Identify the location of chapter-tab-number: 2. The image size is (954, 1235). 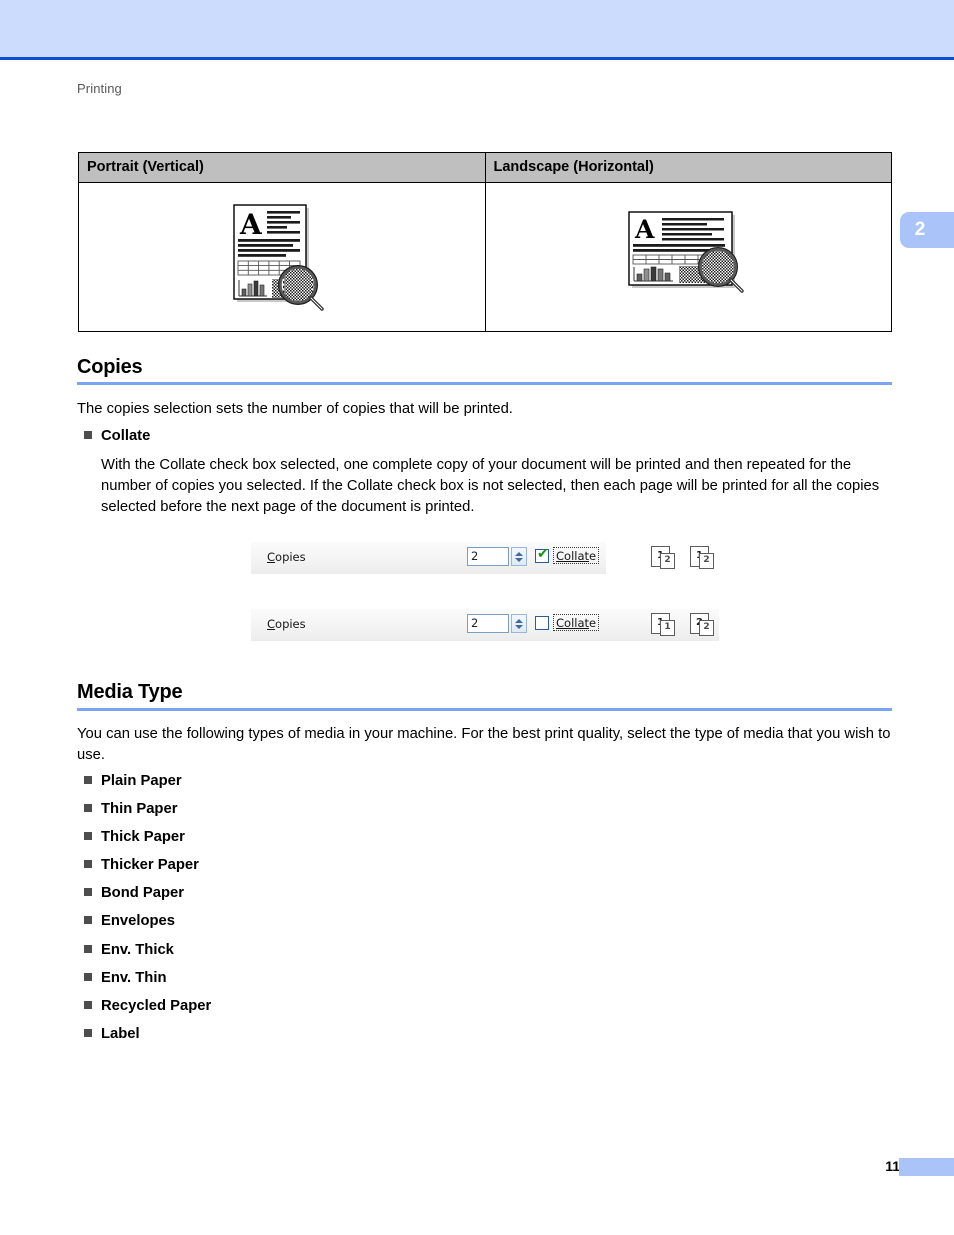
(920, 229).